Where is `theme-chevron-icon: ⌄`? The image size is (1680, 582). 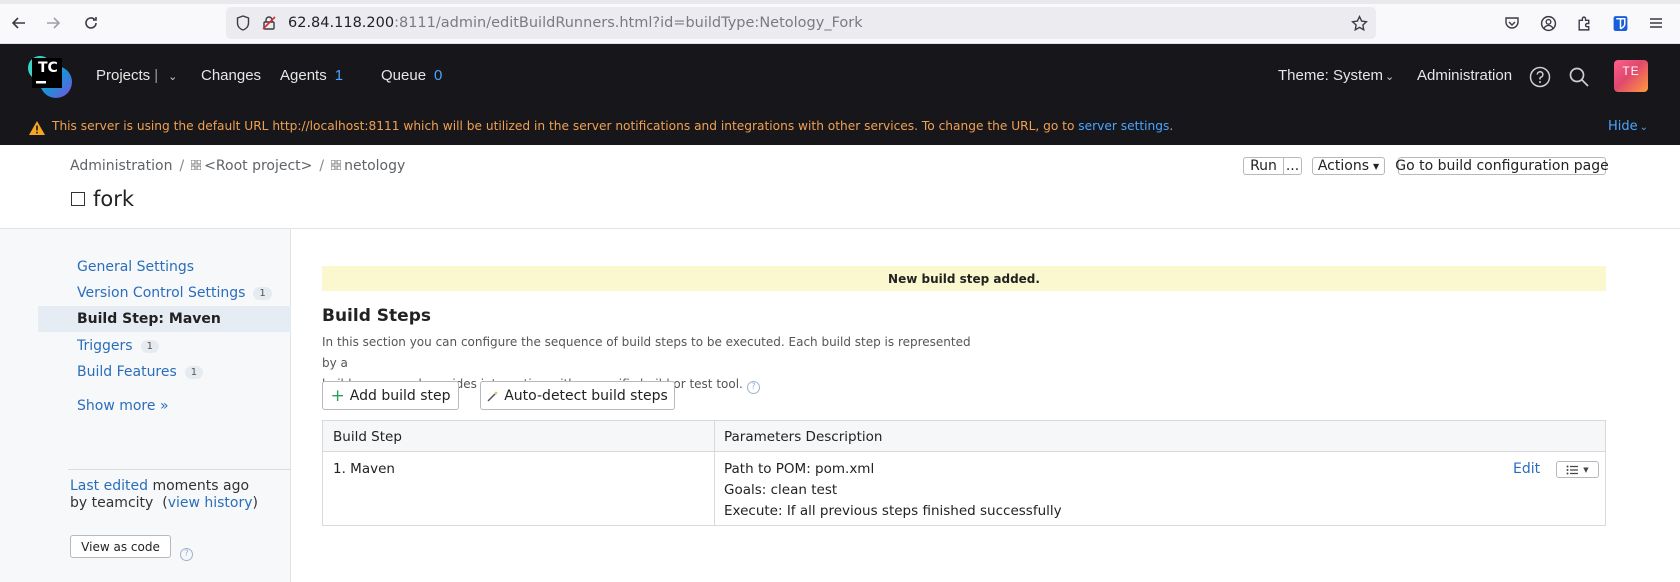
theme-chevron-icon: ⌄ is located at coordinates (1390, 77).